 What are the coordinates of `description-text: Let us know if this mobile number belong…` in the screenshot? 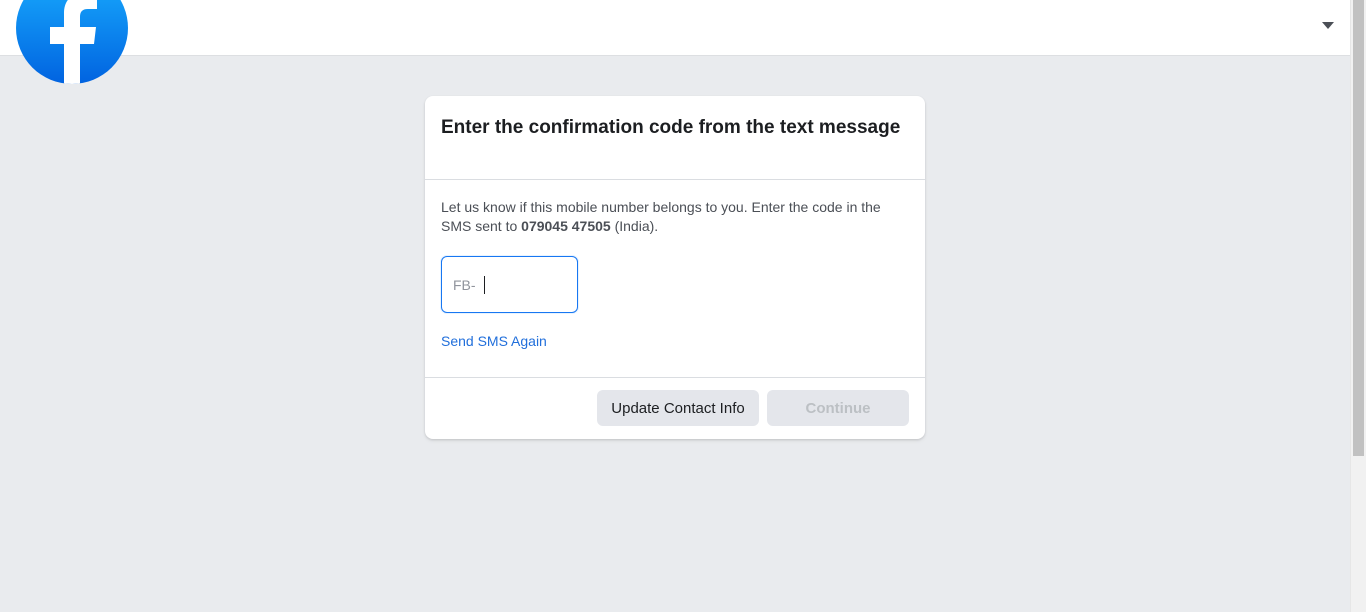 It's located at (661, 216).